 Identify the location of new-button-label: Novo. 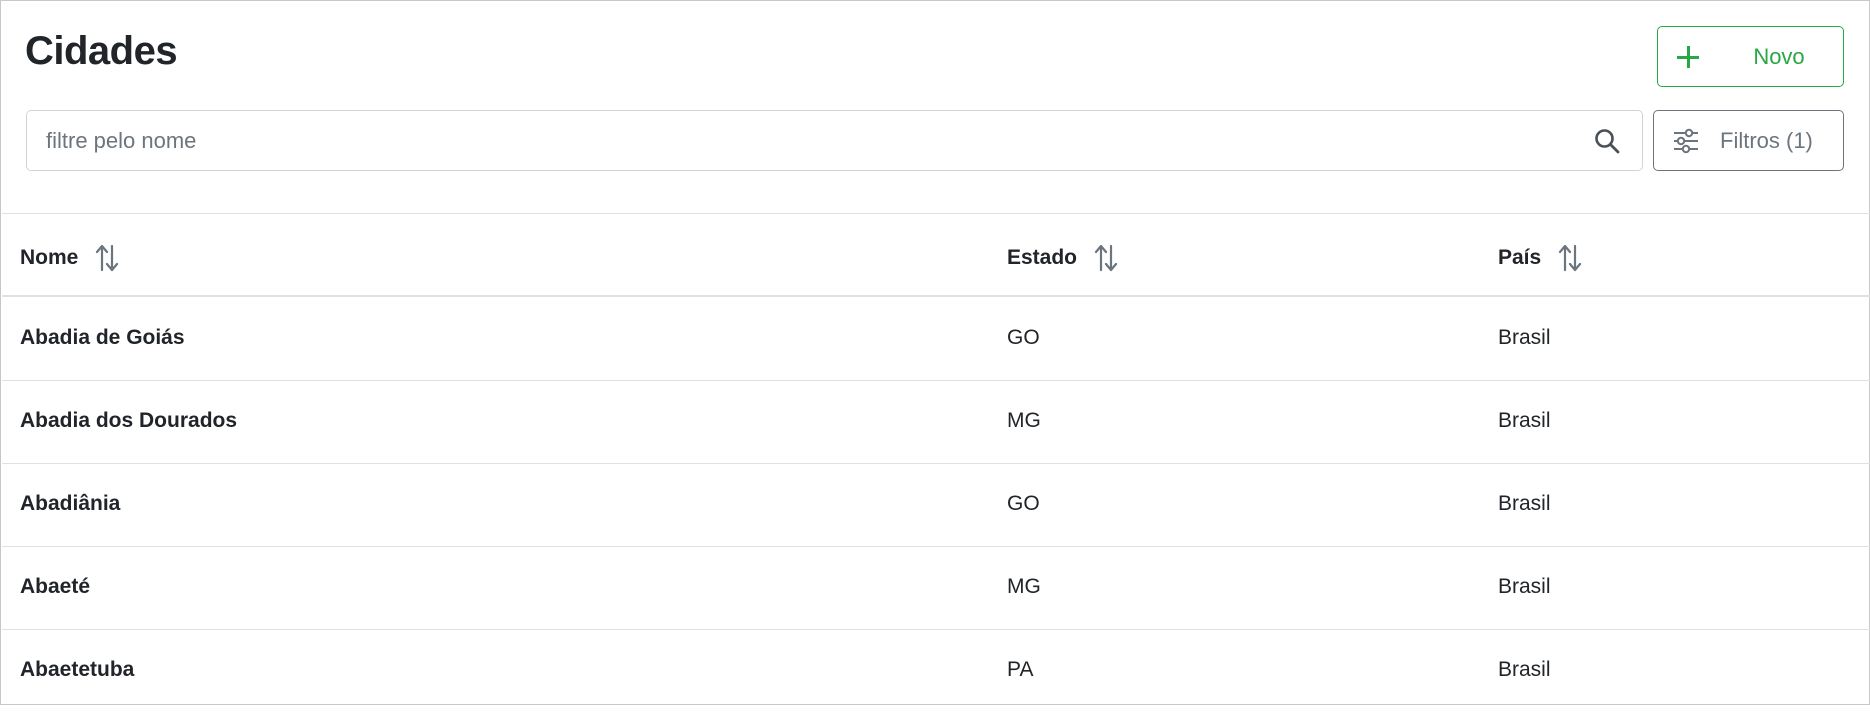
(1779, 56).